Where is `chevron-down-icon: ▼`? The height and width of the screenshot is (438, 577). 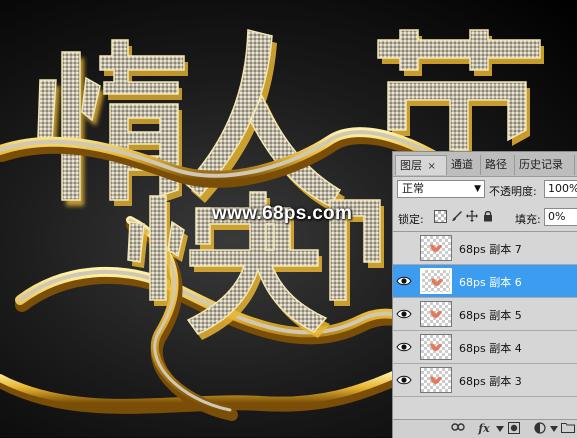
chevron-down-icon: ▼ is located at coordinates (477, 189).